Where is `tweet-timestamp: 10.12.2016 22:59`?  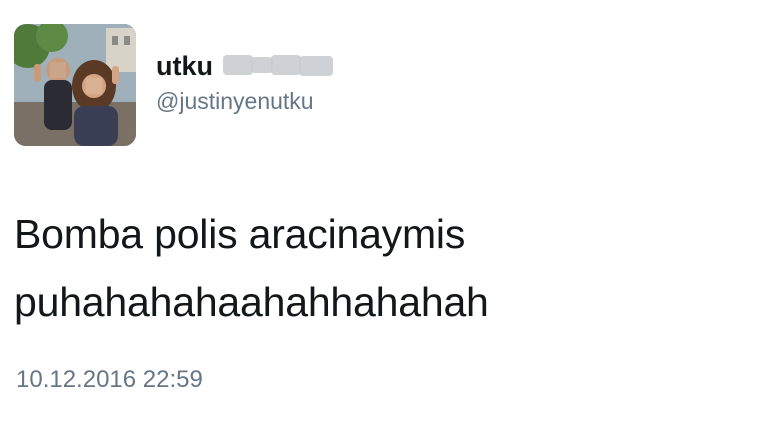 tweet-timestamp: 10.12.2016 22:59 is located at coordinates (109, 380).